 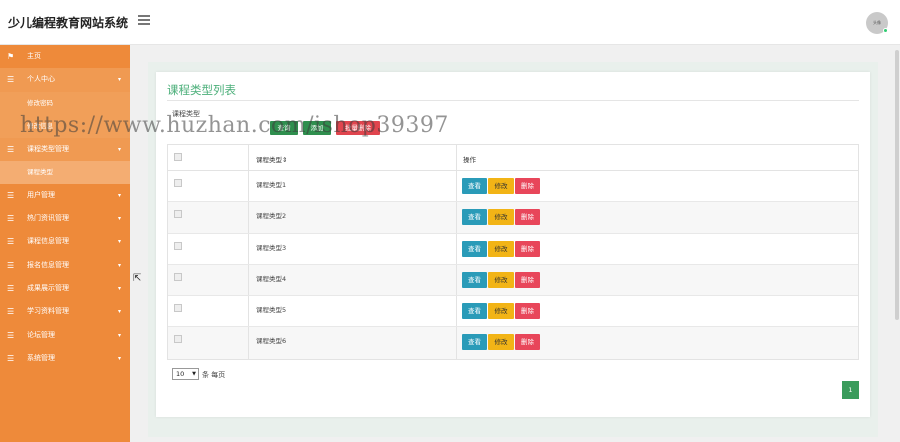 I want to click on cell-course-type: 课程类型5, so click(x=271, y=310).